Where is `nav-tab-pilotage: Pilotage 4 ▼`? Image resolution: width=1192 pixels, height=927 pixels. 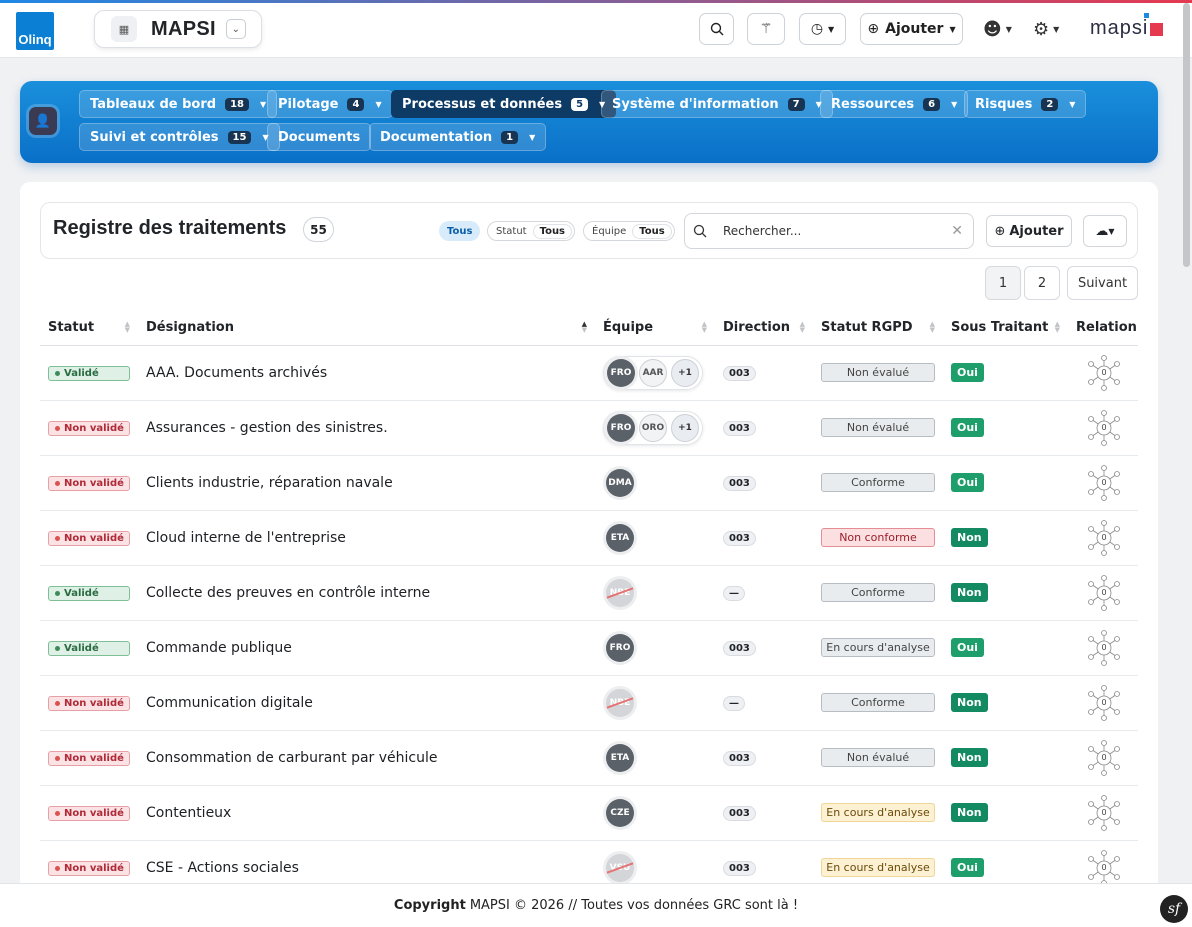 nav-tab-pilotage: Pilotage 4 ▼ is located at coordinates (330, 104).